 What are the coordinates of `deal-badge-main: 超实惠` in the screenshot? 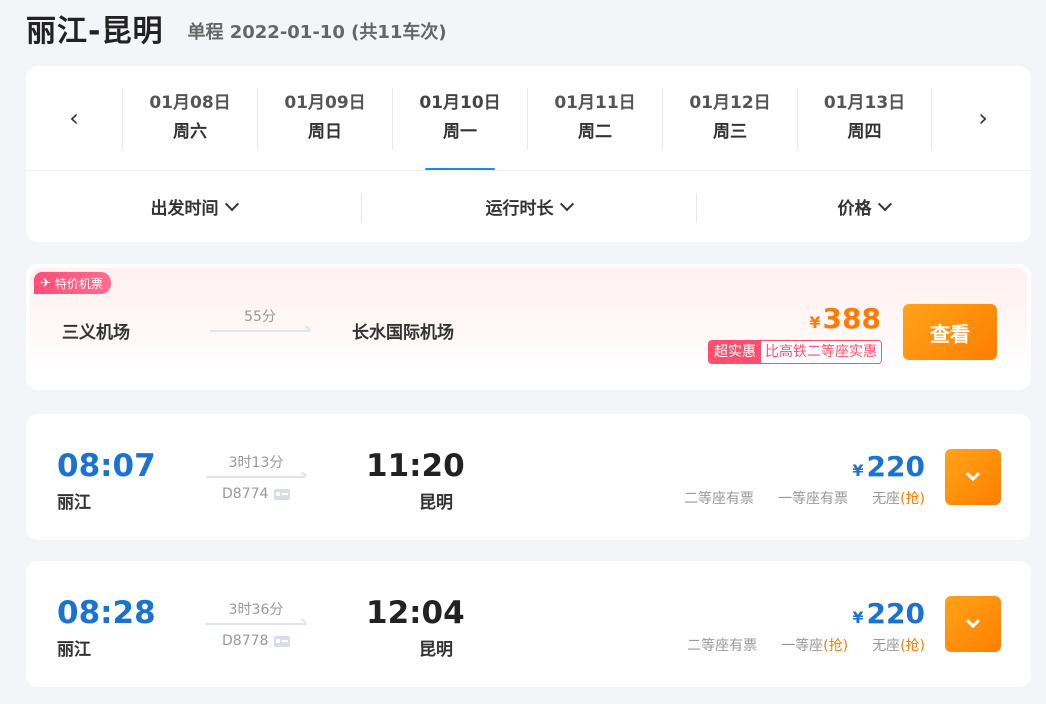 It's located at (735, 352).